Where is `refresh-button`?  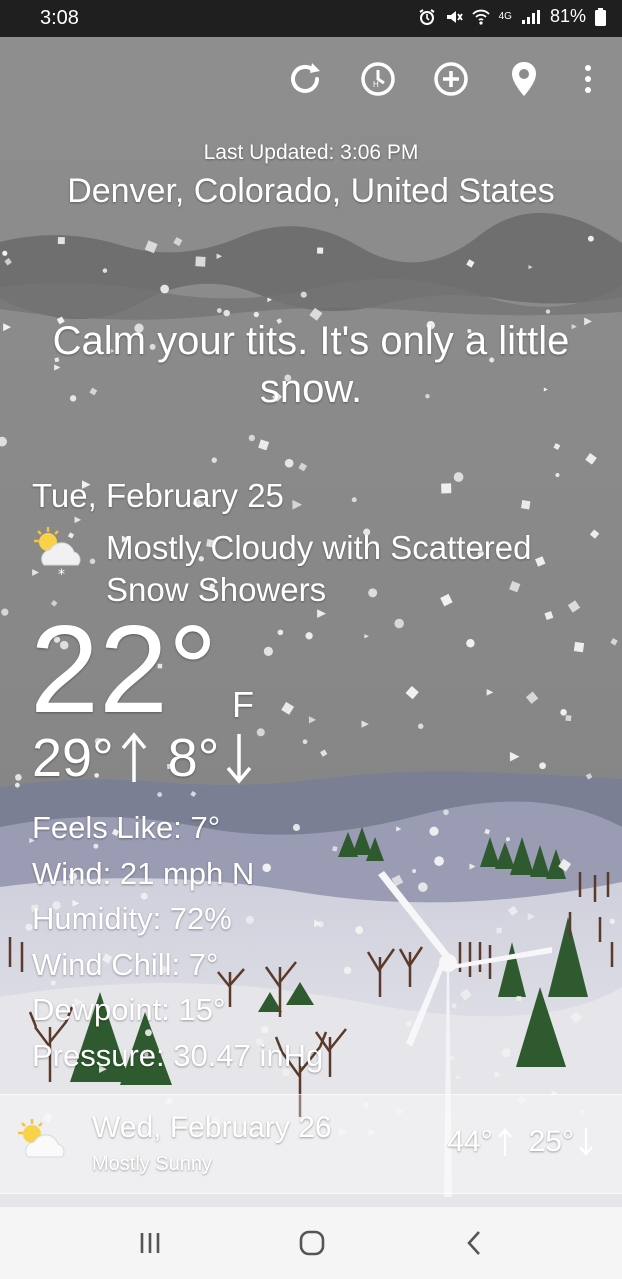
refresh-button is located at coordinates (305, 79).